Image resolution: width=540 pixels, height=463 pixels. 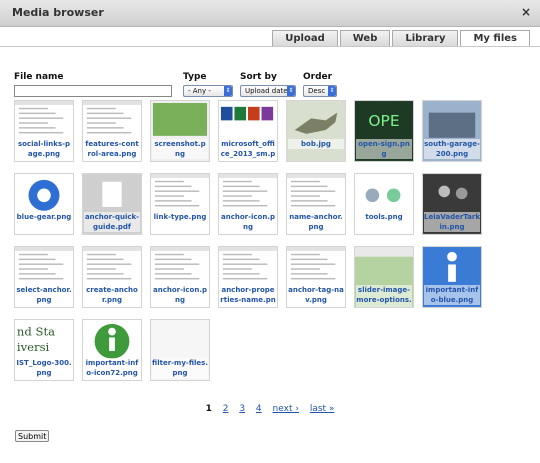 What do you see at coordinates (365, 38) in the screenshot?
I see `tab-web: Web` at bounding box center [365, 38].